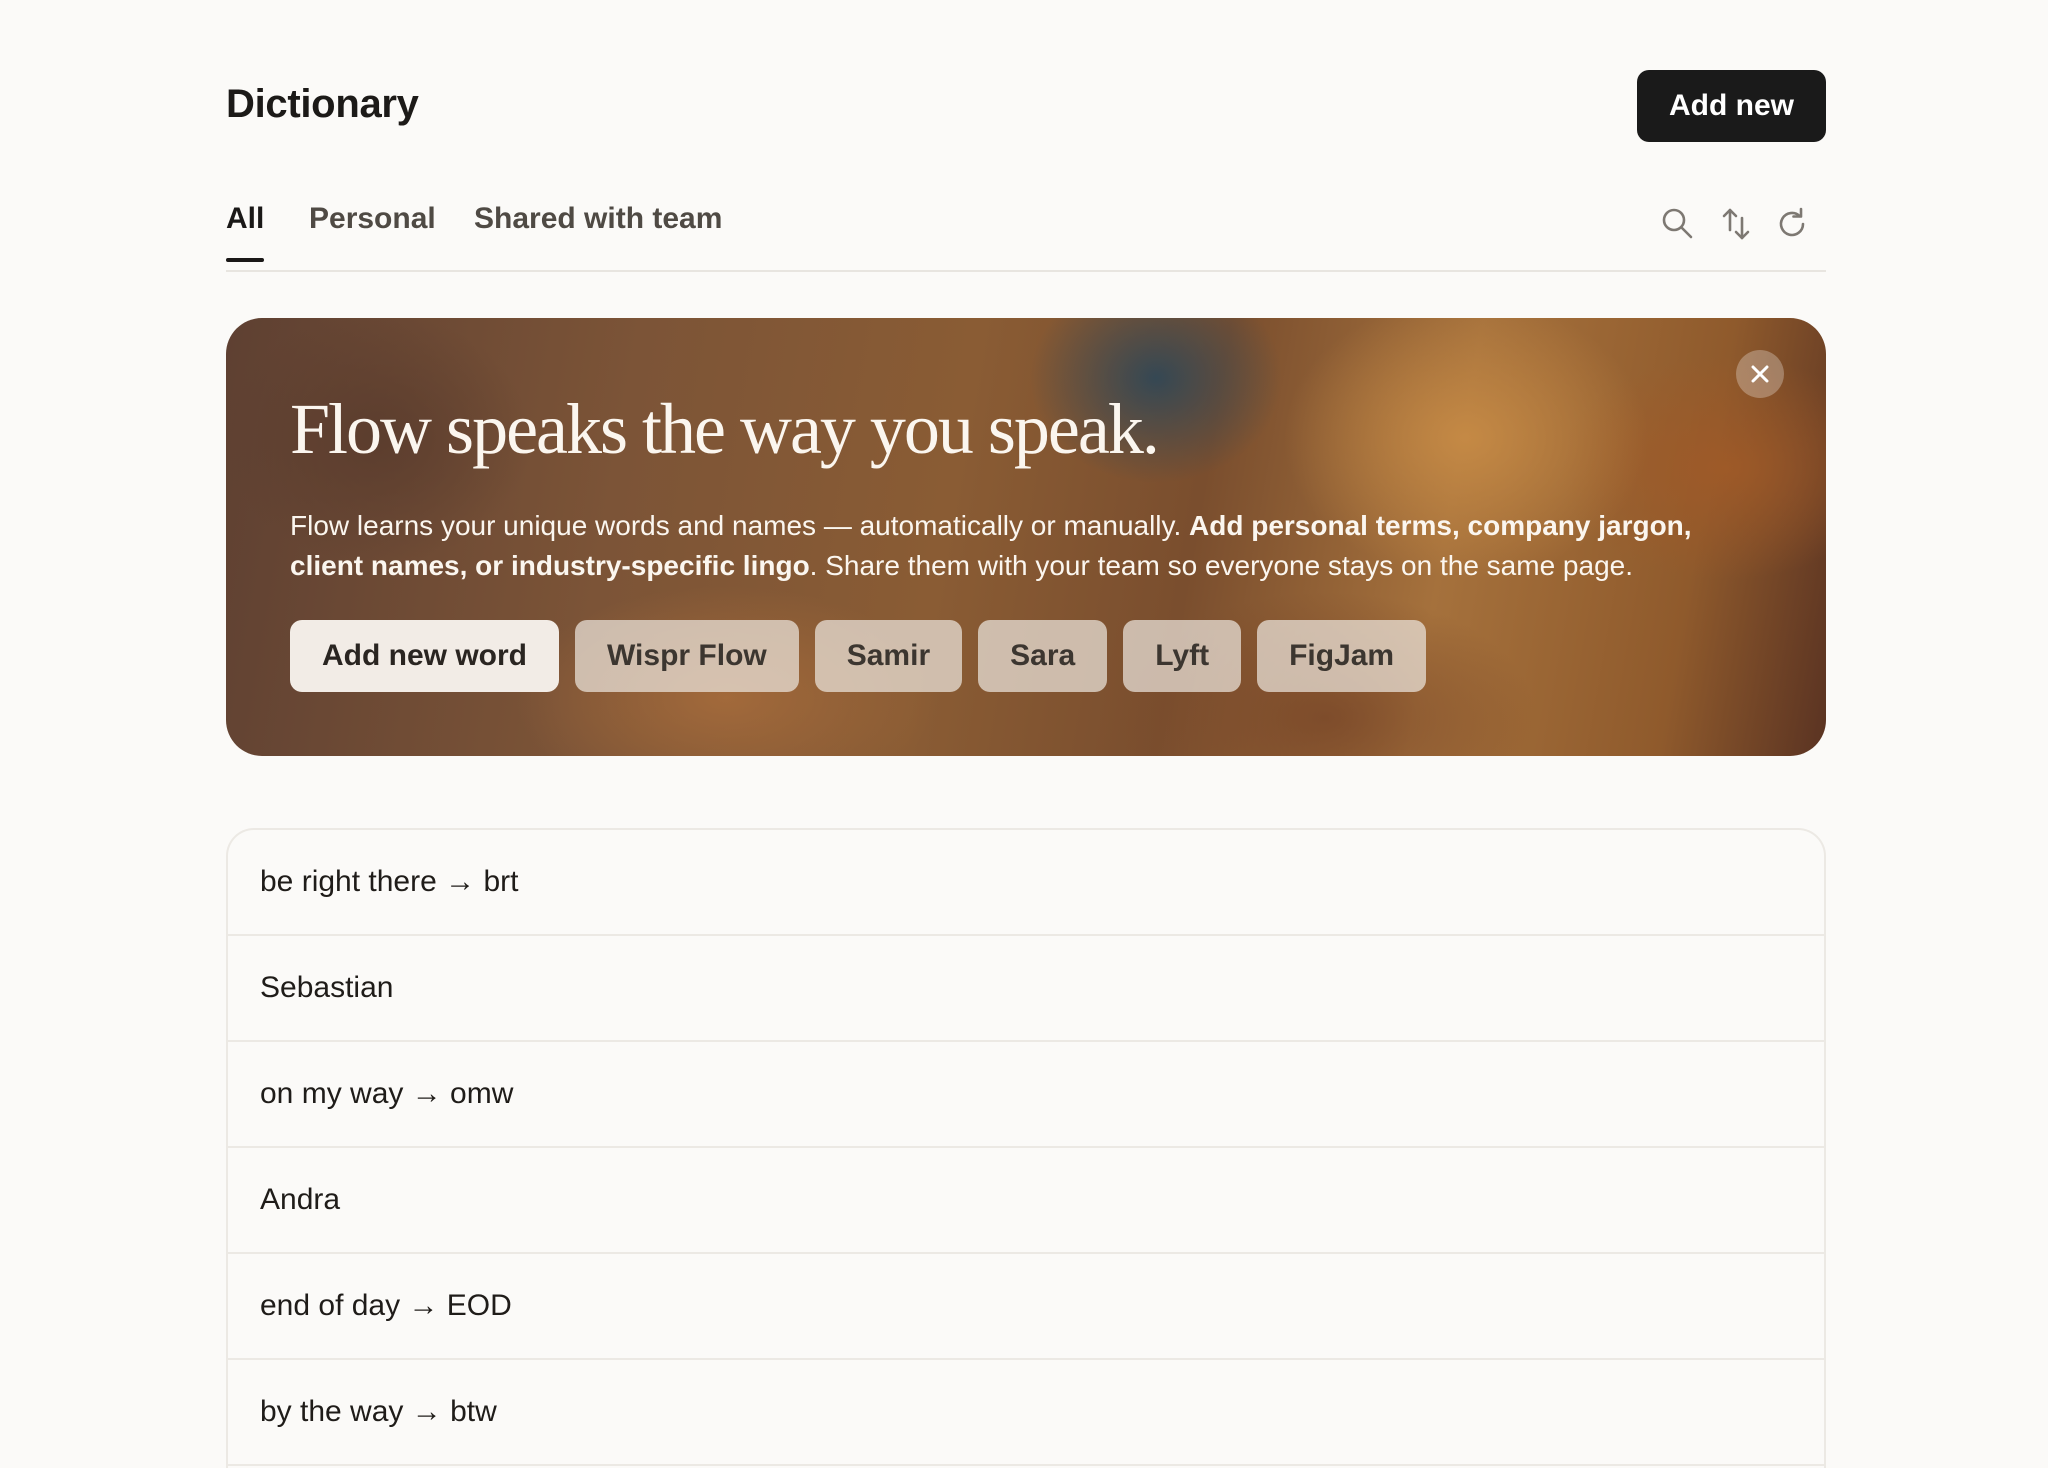 The image size is (2048, 1468). I want to click on tab-personal: Personal, so click(372, 231).